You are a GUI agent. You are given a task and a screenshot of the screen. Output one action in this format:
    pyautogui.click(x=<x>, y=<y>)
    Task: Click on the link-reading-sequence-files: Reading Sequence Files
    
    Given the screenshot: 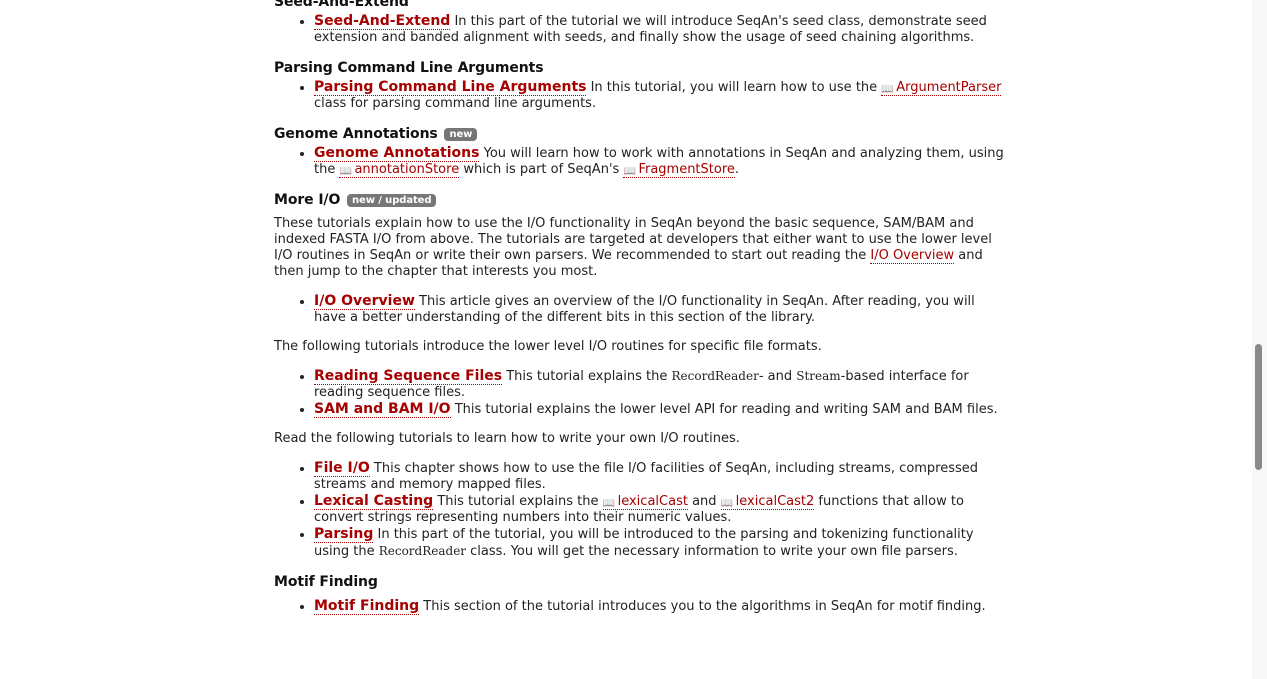 What is the action you would take?
    pyautogui.click(x=408, y=376)
    